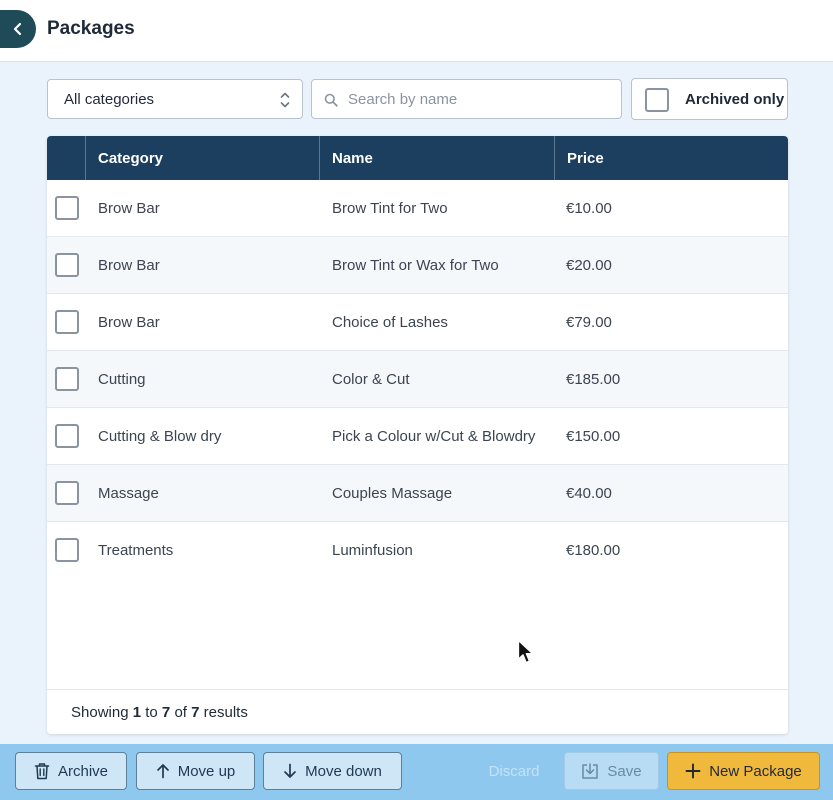 This screenshot has height=800, width=833. Describe the element at coordinates (437, 158) in the screenshot. I see `column-header-name: Name` at that location.